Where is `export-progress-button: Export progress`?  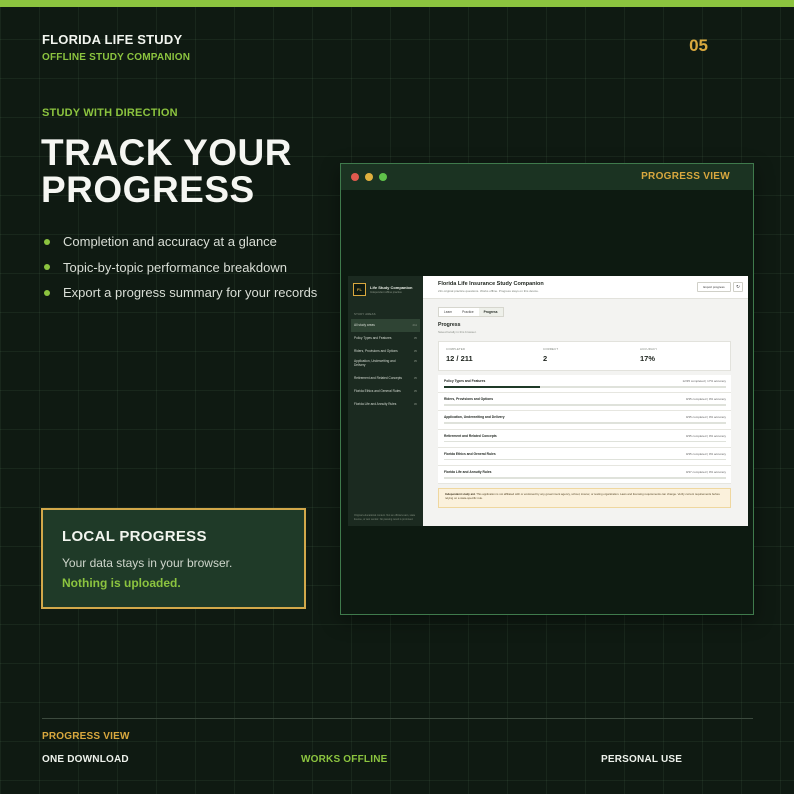 export-progress-button: Export progress is located at coordinates (714, 287).